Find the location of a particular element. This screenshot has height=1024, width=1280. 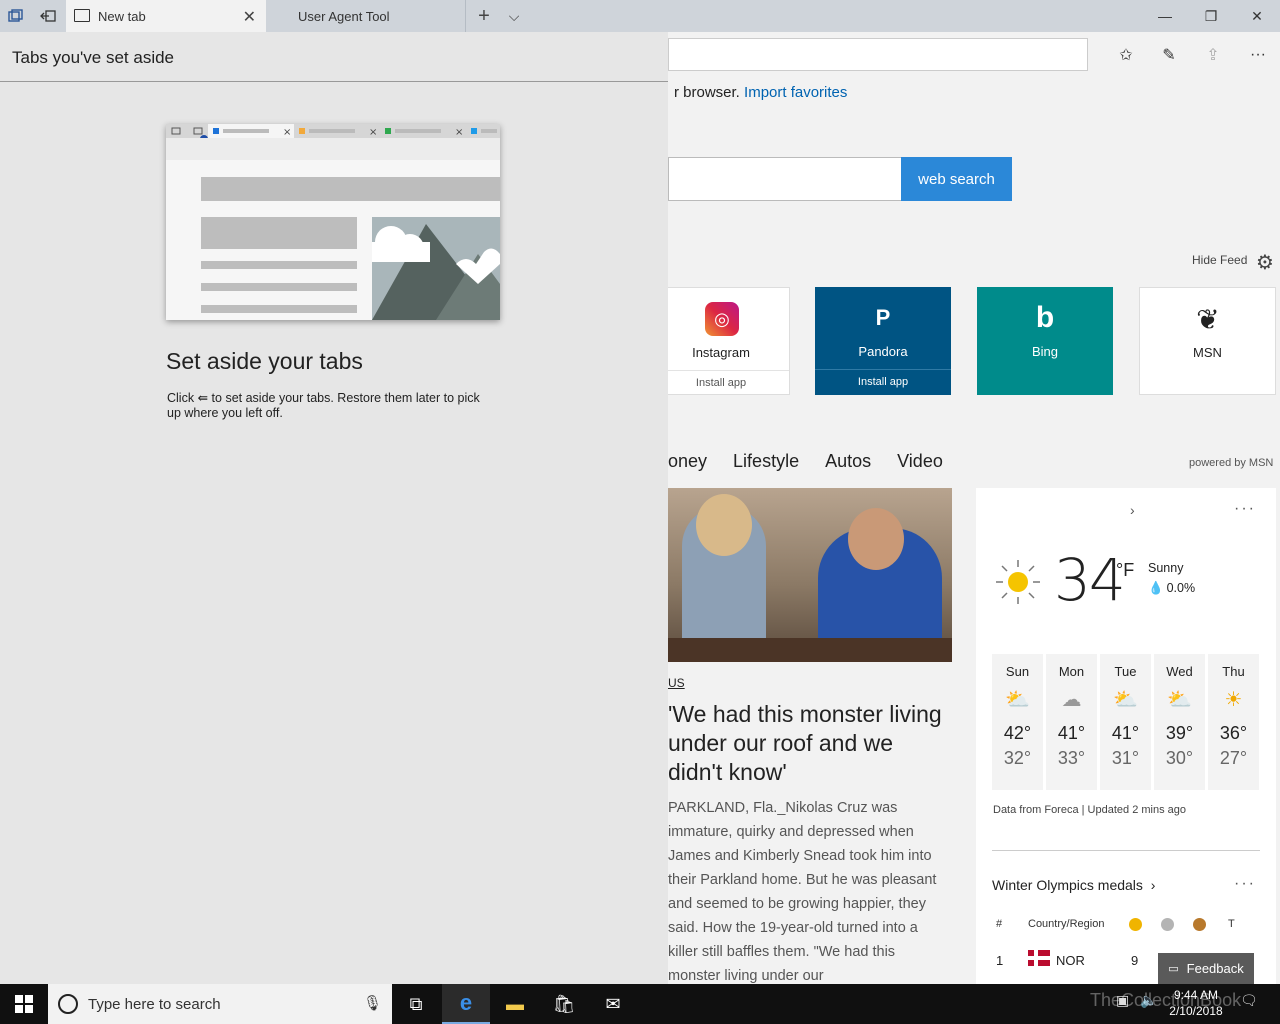

nav-autos: Autos is located at coordinates (848, 461).